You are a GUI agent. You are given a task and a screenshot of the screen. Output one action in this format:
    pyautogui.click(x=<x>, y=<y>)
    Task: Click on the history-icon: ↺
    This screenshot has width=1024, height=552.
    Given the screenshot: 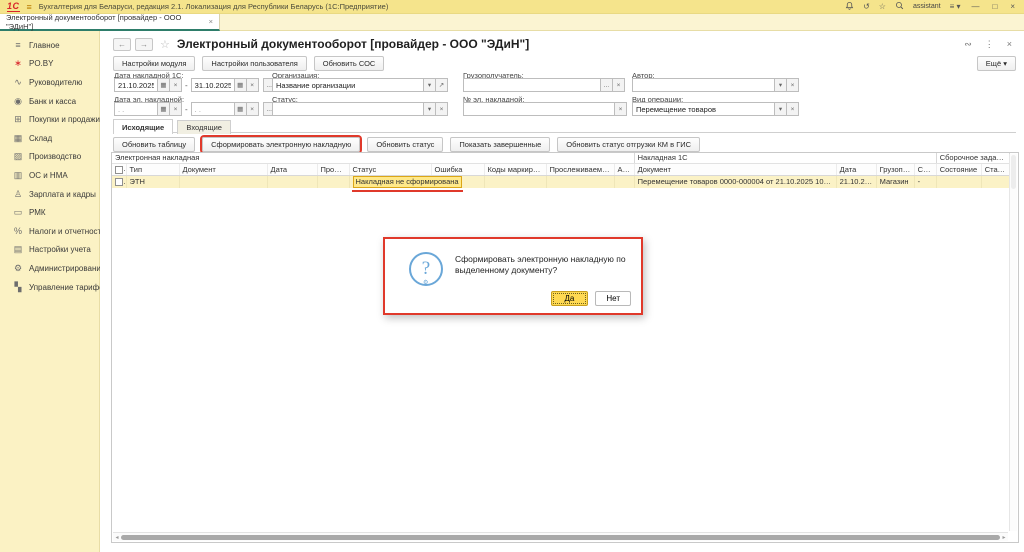 What is the action you would take?
    pyautogui.click(x=866, y=6)
    